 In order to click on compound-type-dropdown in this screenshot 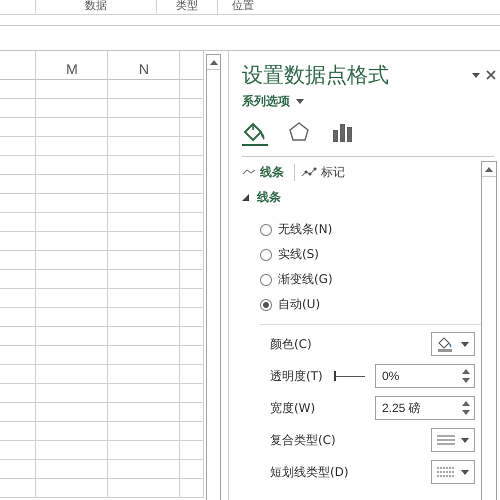, I will do `click(453, 440)`.